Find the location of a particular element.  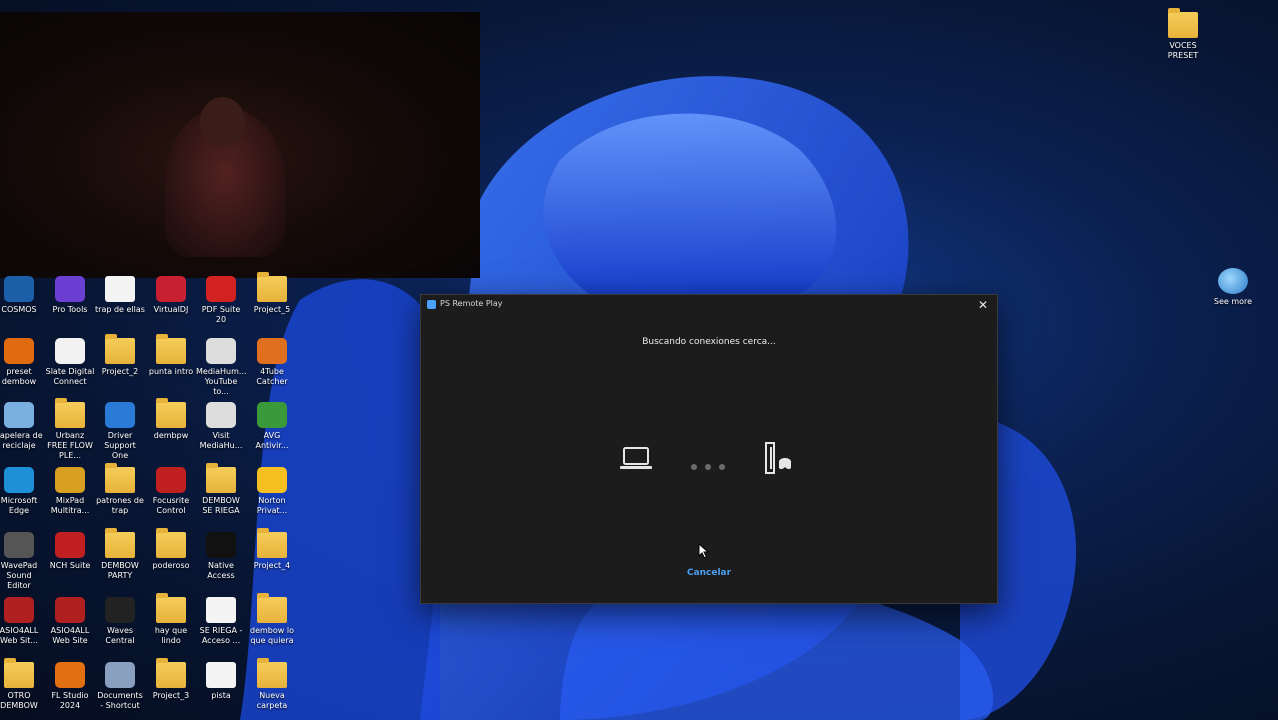

desktop-icon: Waves Central is located at coordinates (120, 621).